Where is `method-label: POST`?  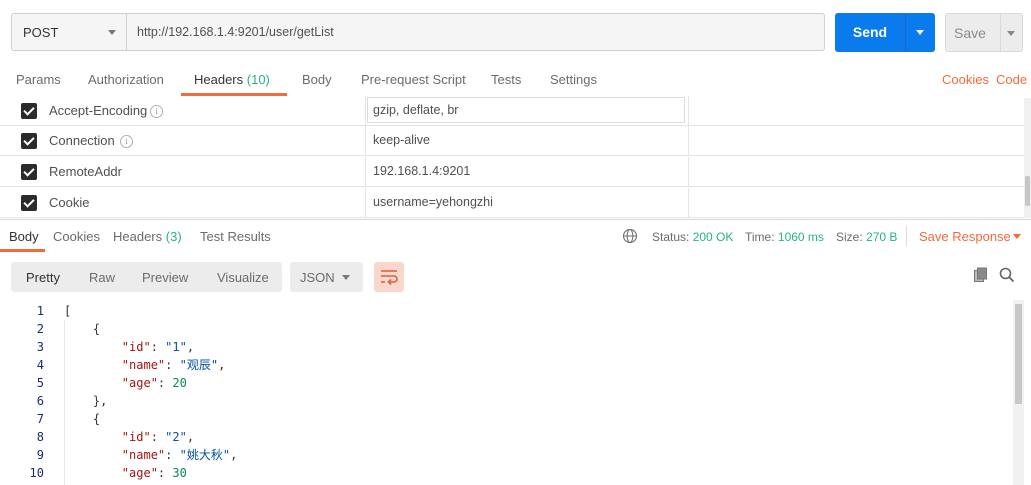
method-label: POST is located at coordinates (41, 32).